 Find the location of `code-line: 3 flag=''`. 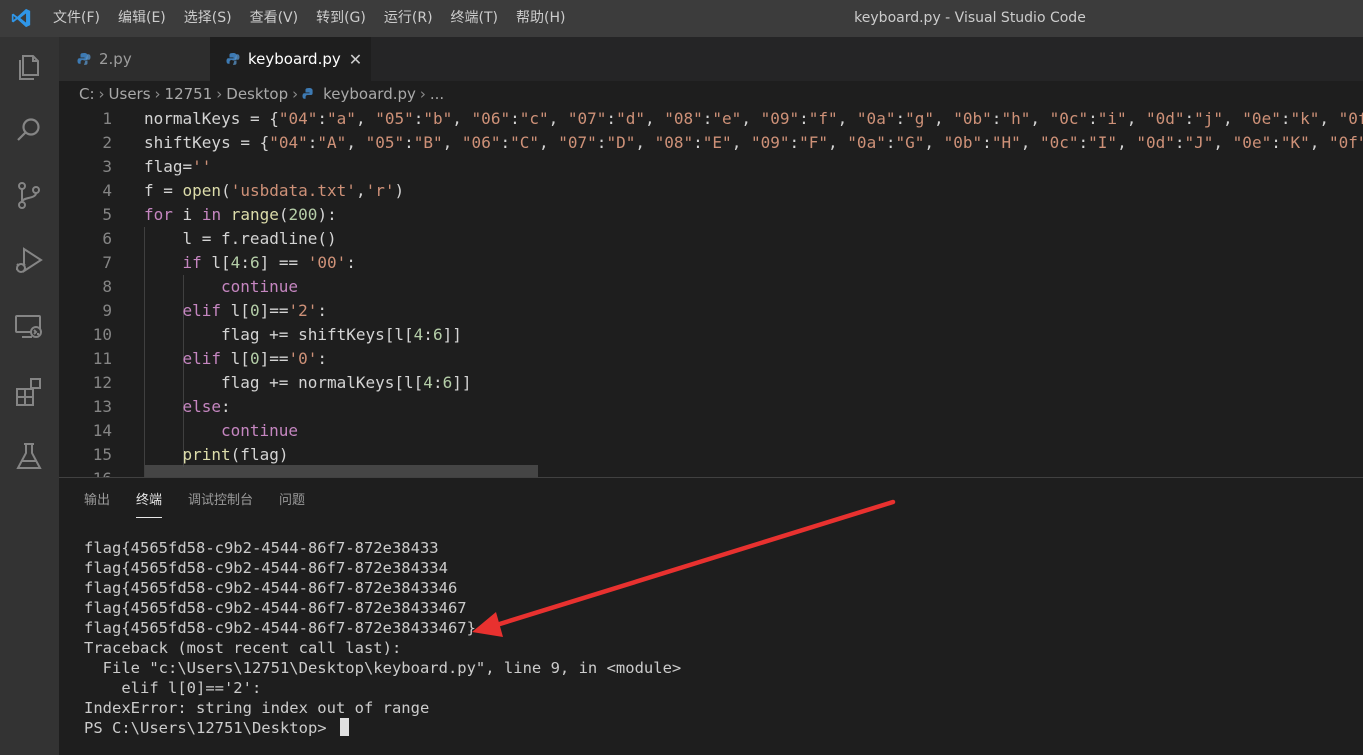

code-line: 3 flag='' is located at coordinates (711, 167).